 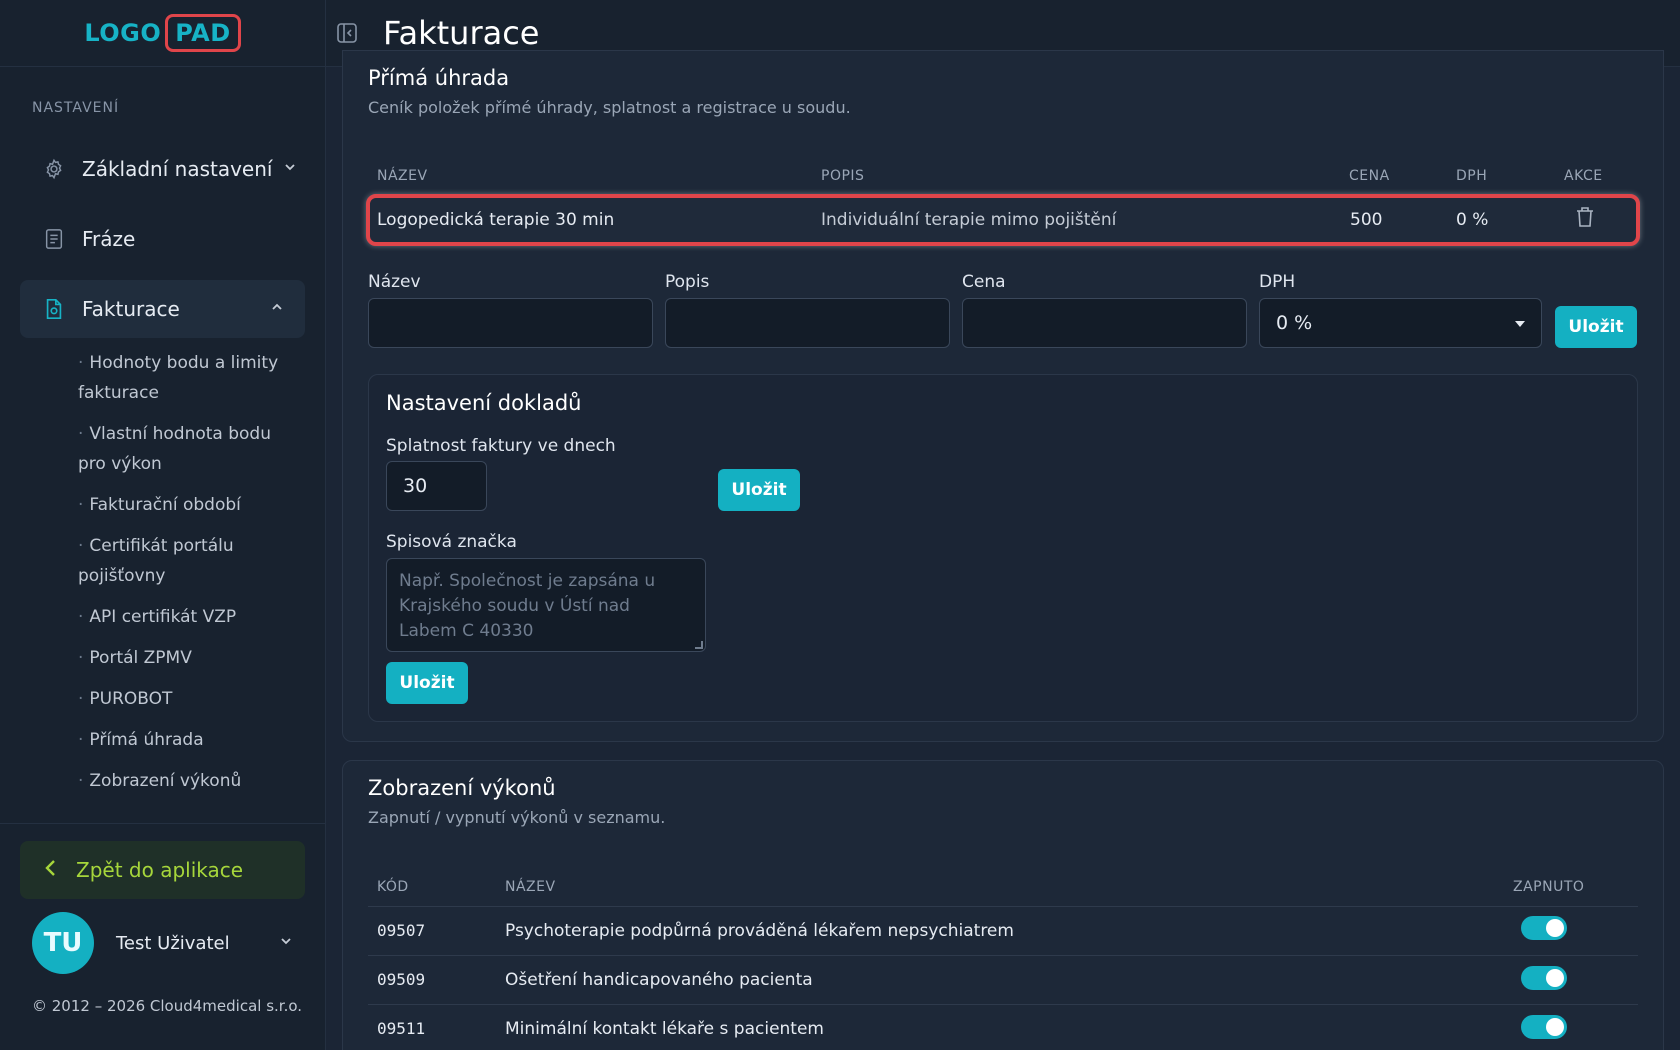 What do you see at coordinates (191, 658) in the screenshot?
I see `subnav-item: · Portál ZPMV` at bounding box center [191, 658].